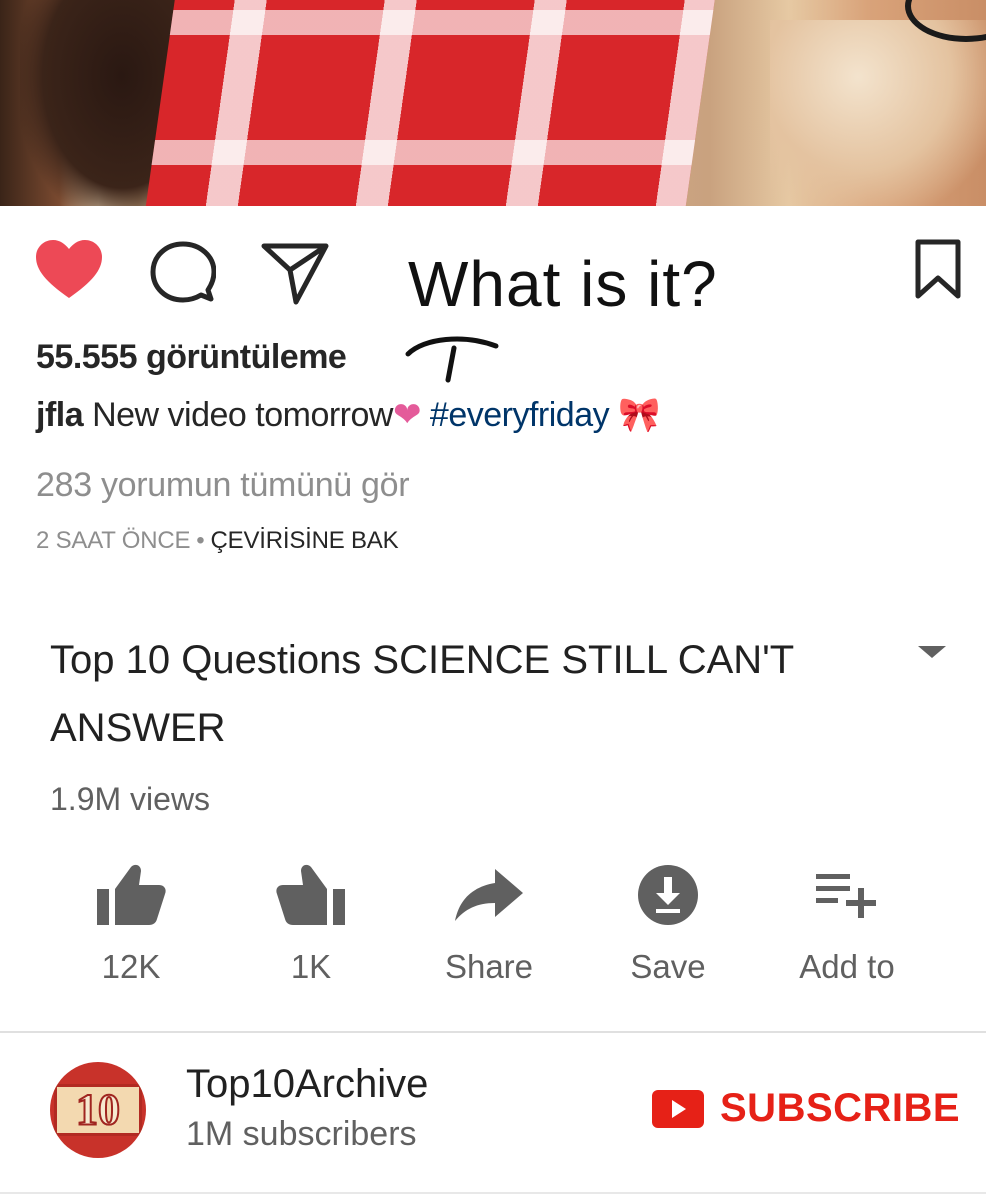 This screenshot has width=986, height=1200. I want to click on like-button: 12K, so click(131, 923).